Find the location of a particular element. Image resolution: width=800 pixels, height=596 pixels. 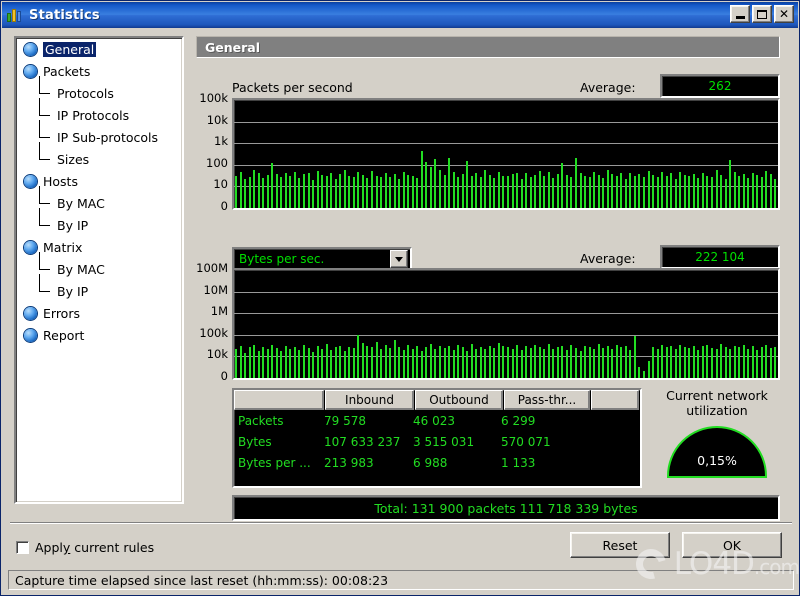

sidebar-item-errors: Errors is located at coordinates (99, 313).